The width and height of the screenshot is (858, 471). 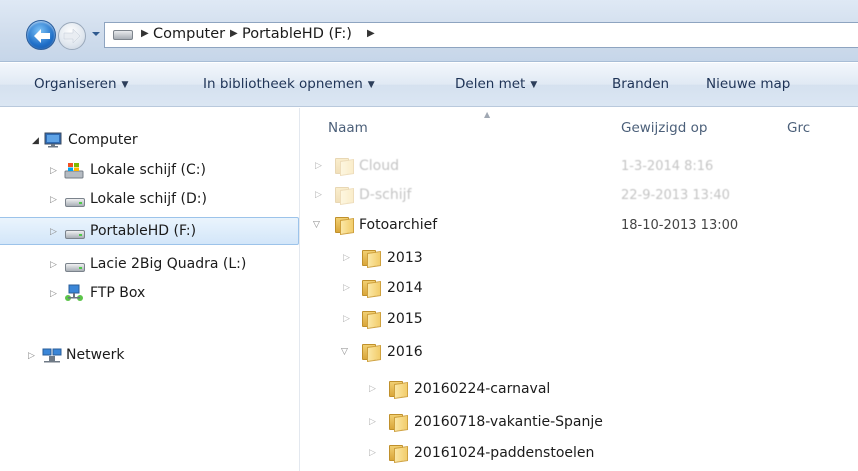 What do you see at coordinates (52, 355) in the screenshot?
I see `network-icon` at bounding box center [52, 355].